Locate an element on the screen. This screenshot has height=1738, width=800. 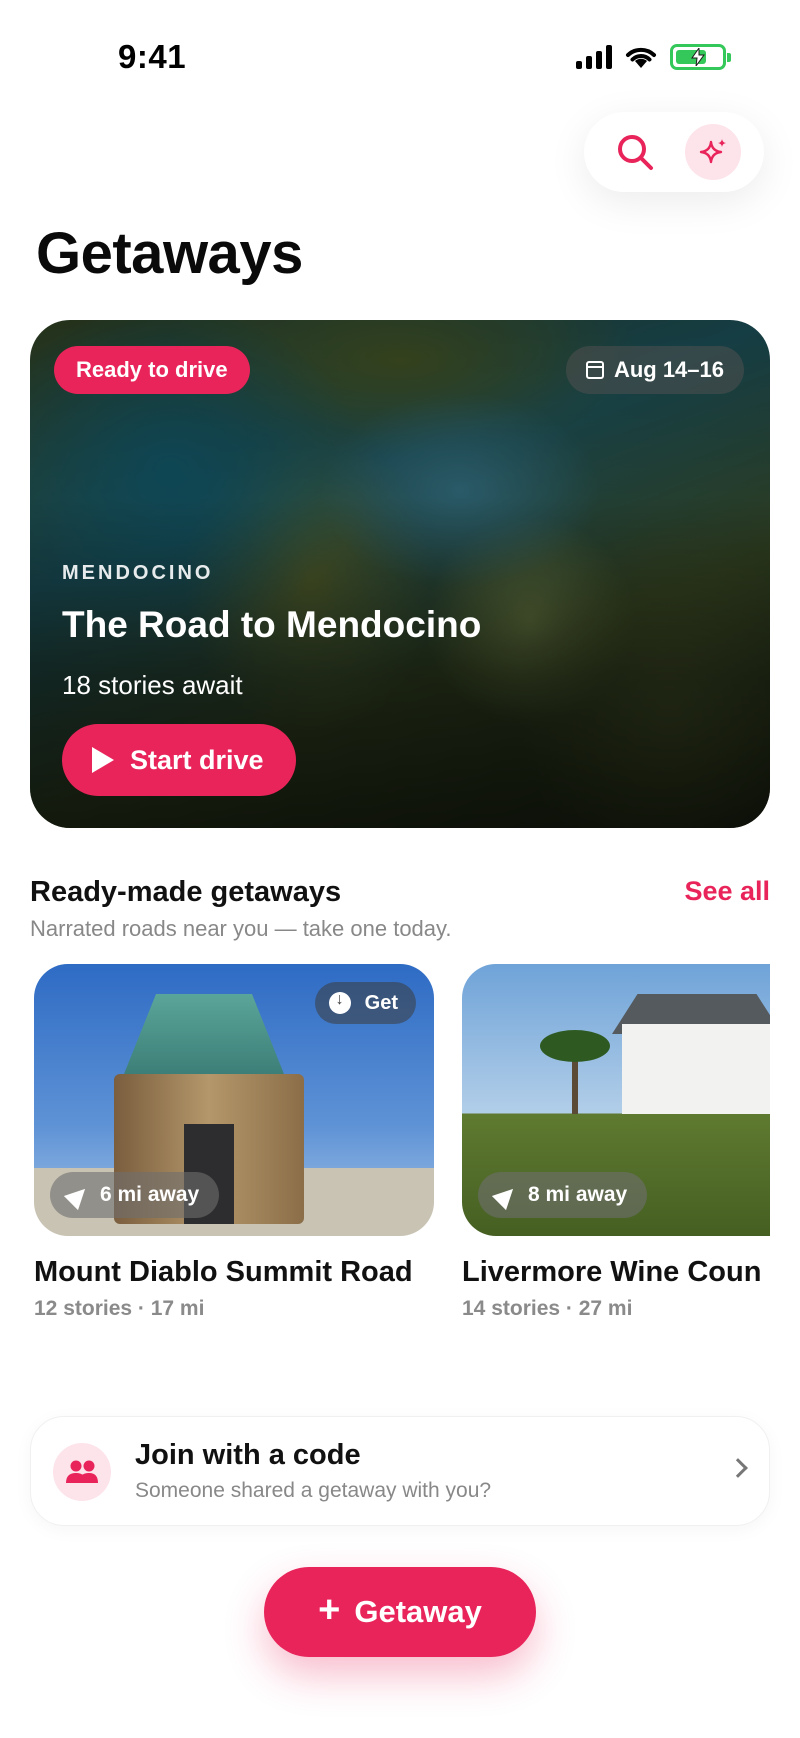
cellular-signal-icon is located at coordinates (594, 57).